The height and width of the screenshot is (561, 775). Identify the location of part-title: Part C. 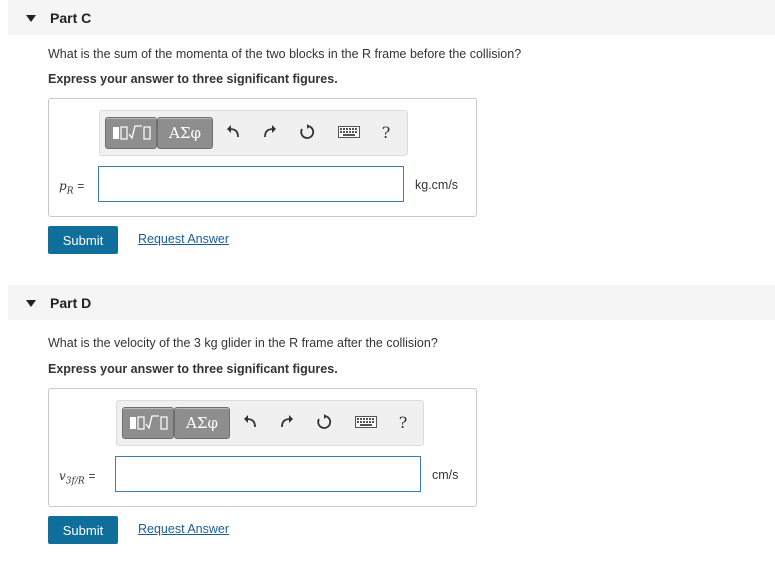
(71, 17).